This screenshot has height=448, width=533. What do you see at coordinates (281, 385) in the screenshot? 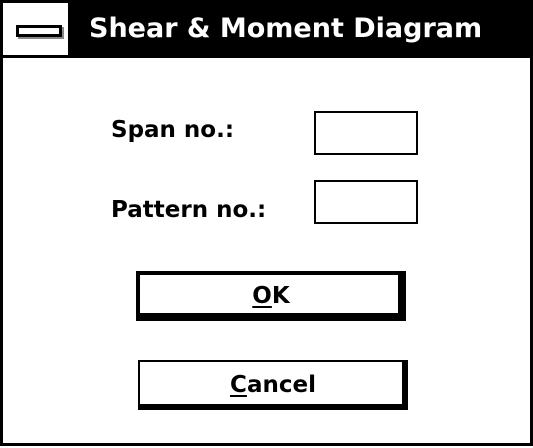
I see `cancel-label-rest: ancel` at bounding box center [281, 385].